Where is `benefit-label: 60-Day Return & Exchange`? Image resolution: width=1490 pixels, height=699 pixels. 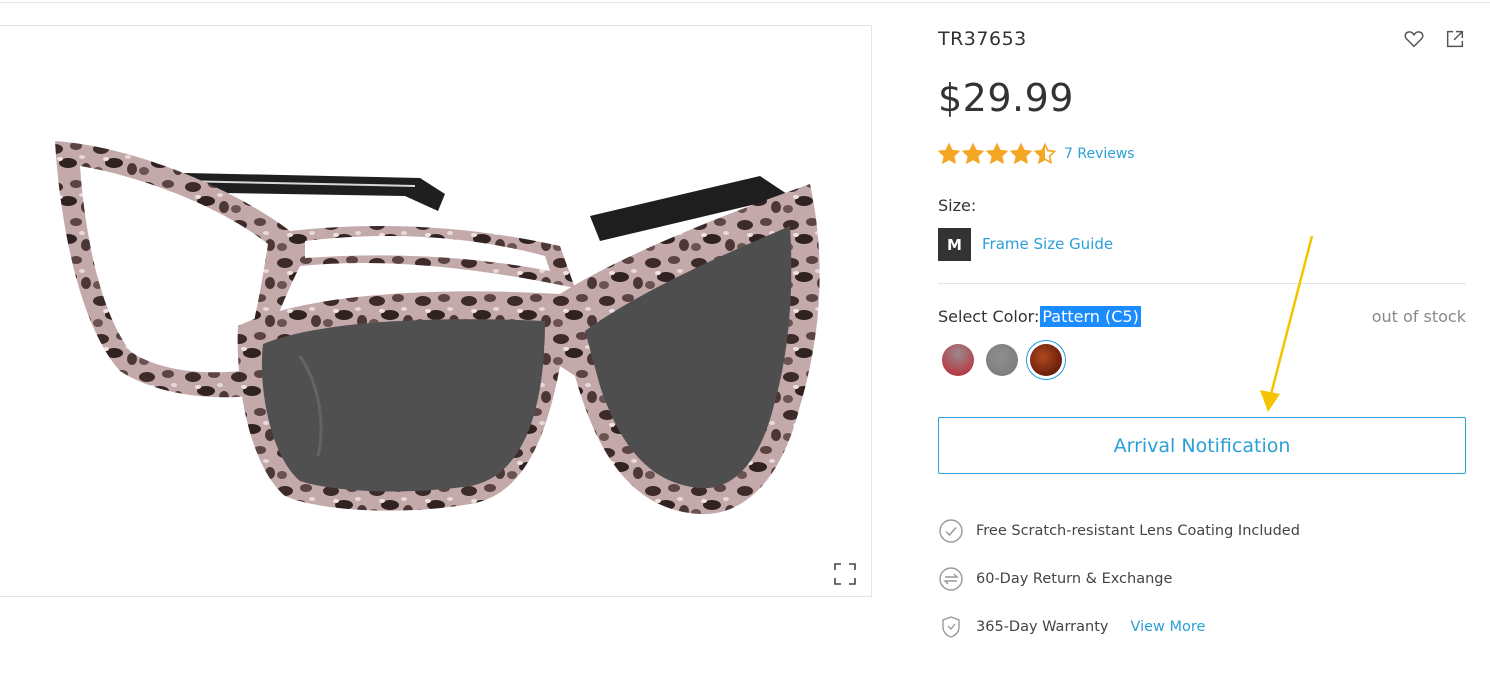
benefit-label: 60-Day Return & Exchange is located at coordinates (1074, 579).